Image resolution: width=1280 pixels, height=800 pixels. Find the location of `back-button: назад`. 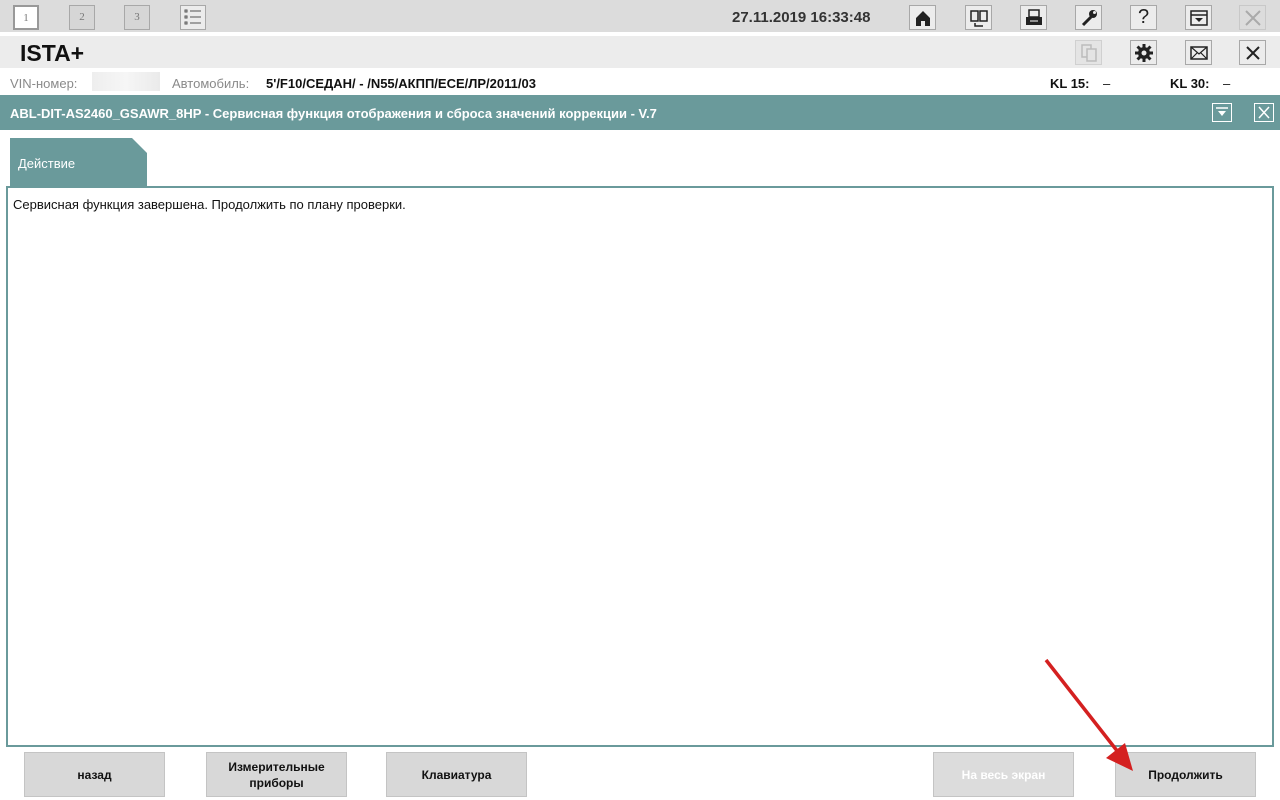

back-button: назад is located at coordinates (94, 774).